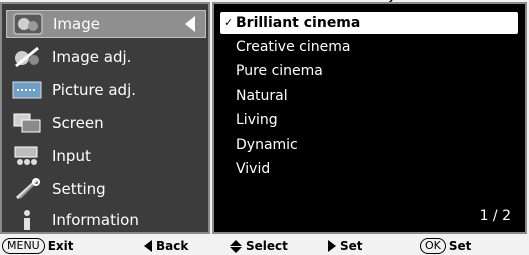 Image resolution: width=529 pixels, height=255 pixels. Describe the element at coordinates (433, 246) in the screenshot. I see `ok-key-icon: OK` at that location.